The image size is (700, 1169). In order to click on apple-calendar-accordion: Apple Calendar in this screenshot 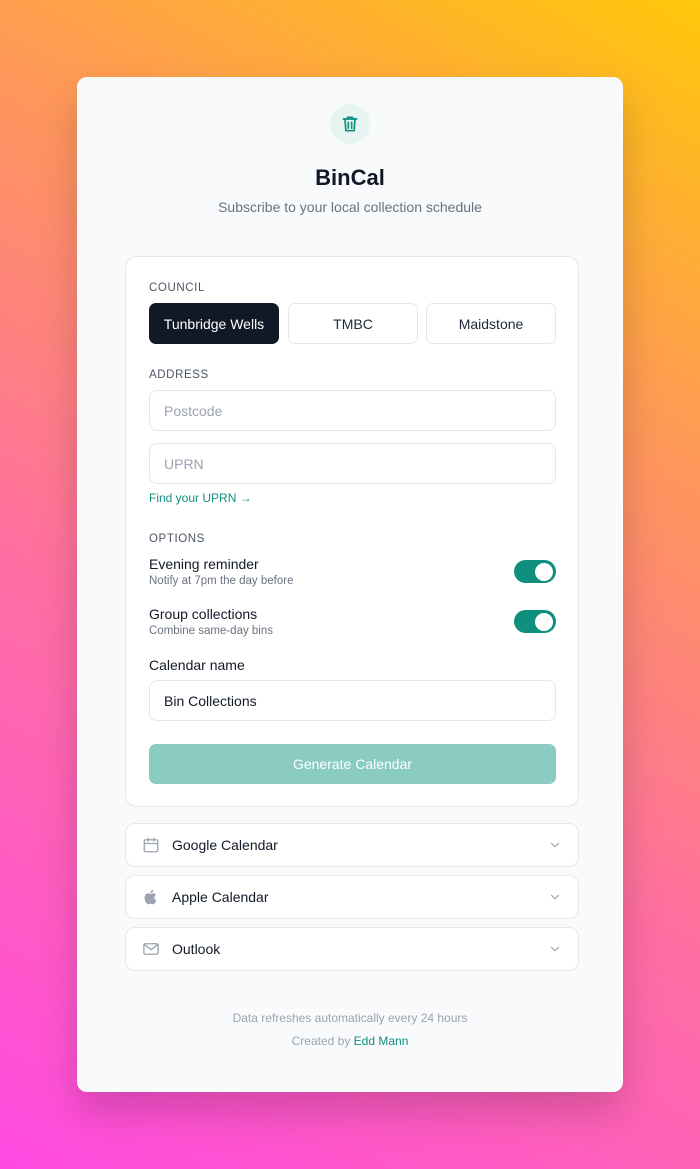, I will do `click(352, 897)`.